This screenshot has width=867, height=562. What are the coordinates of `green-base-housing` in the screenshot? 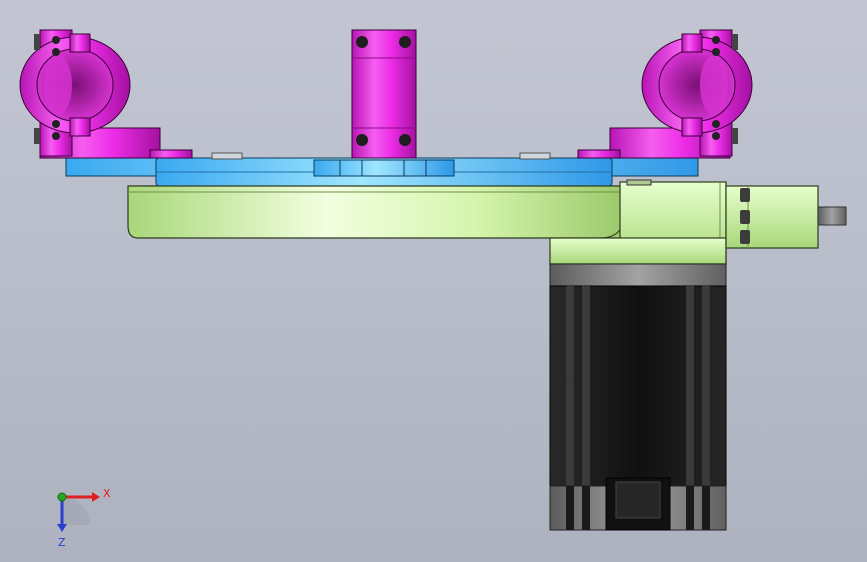 It's located at (427, 222).